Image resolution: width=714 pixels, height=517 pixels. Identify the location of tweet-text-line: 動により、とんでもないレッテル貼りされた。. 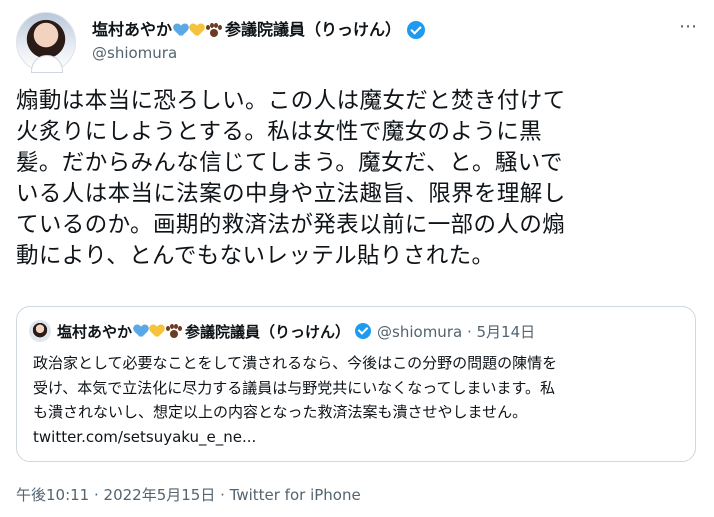
(255, 256).